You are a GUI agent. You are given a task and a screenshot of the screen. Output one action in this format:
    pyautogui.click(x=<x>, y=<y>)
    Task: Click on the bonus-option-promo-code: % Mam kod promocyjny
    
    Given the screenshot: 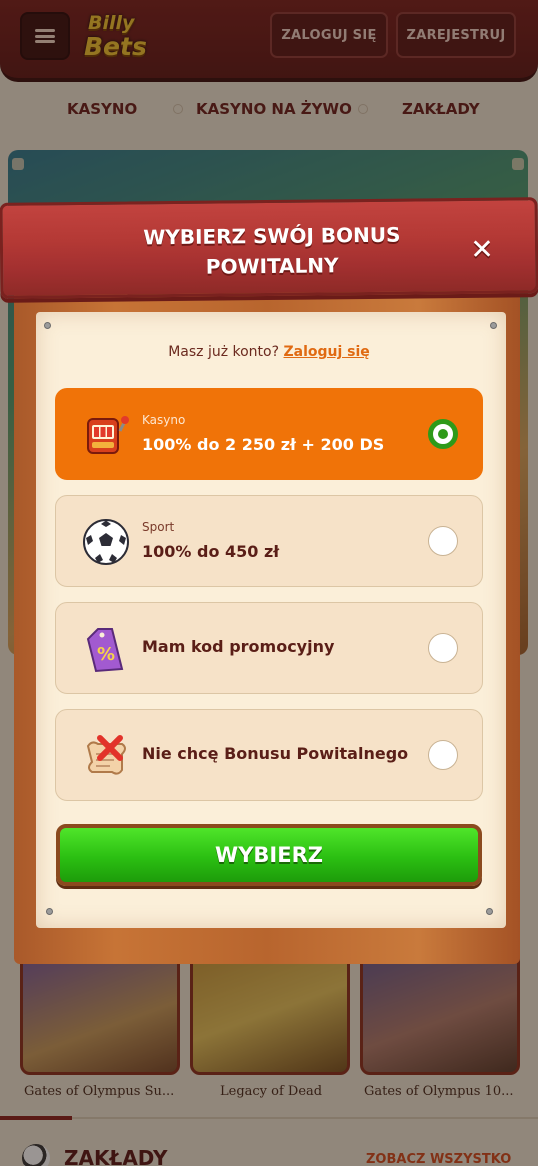 What is the action you would take?
    pyautogui.click(x=269, y=648)
    